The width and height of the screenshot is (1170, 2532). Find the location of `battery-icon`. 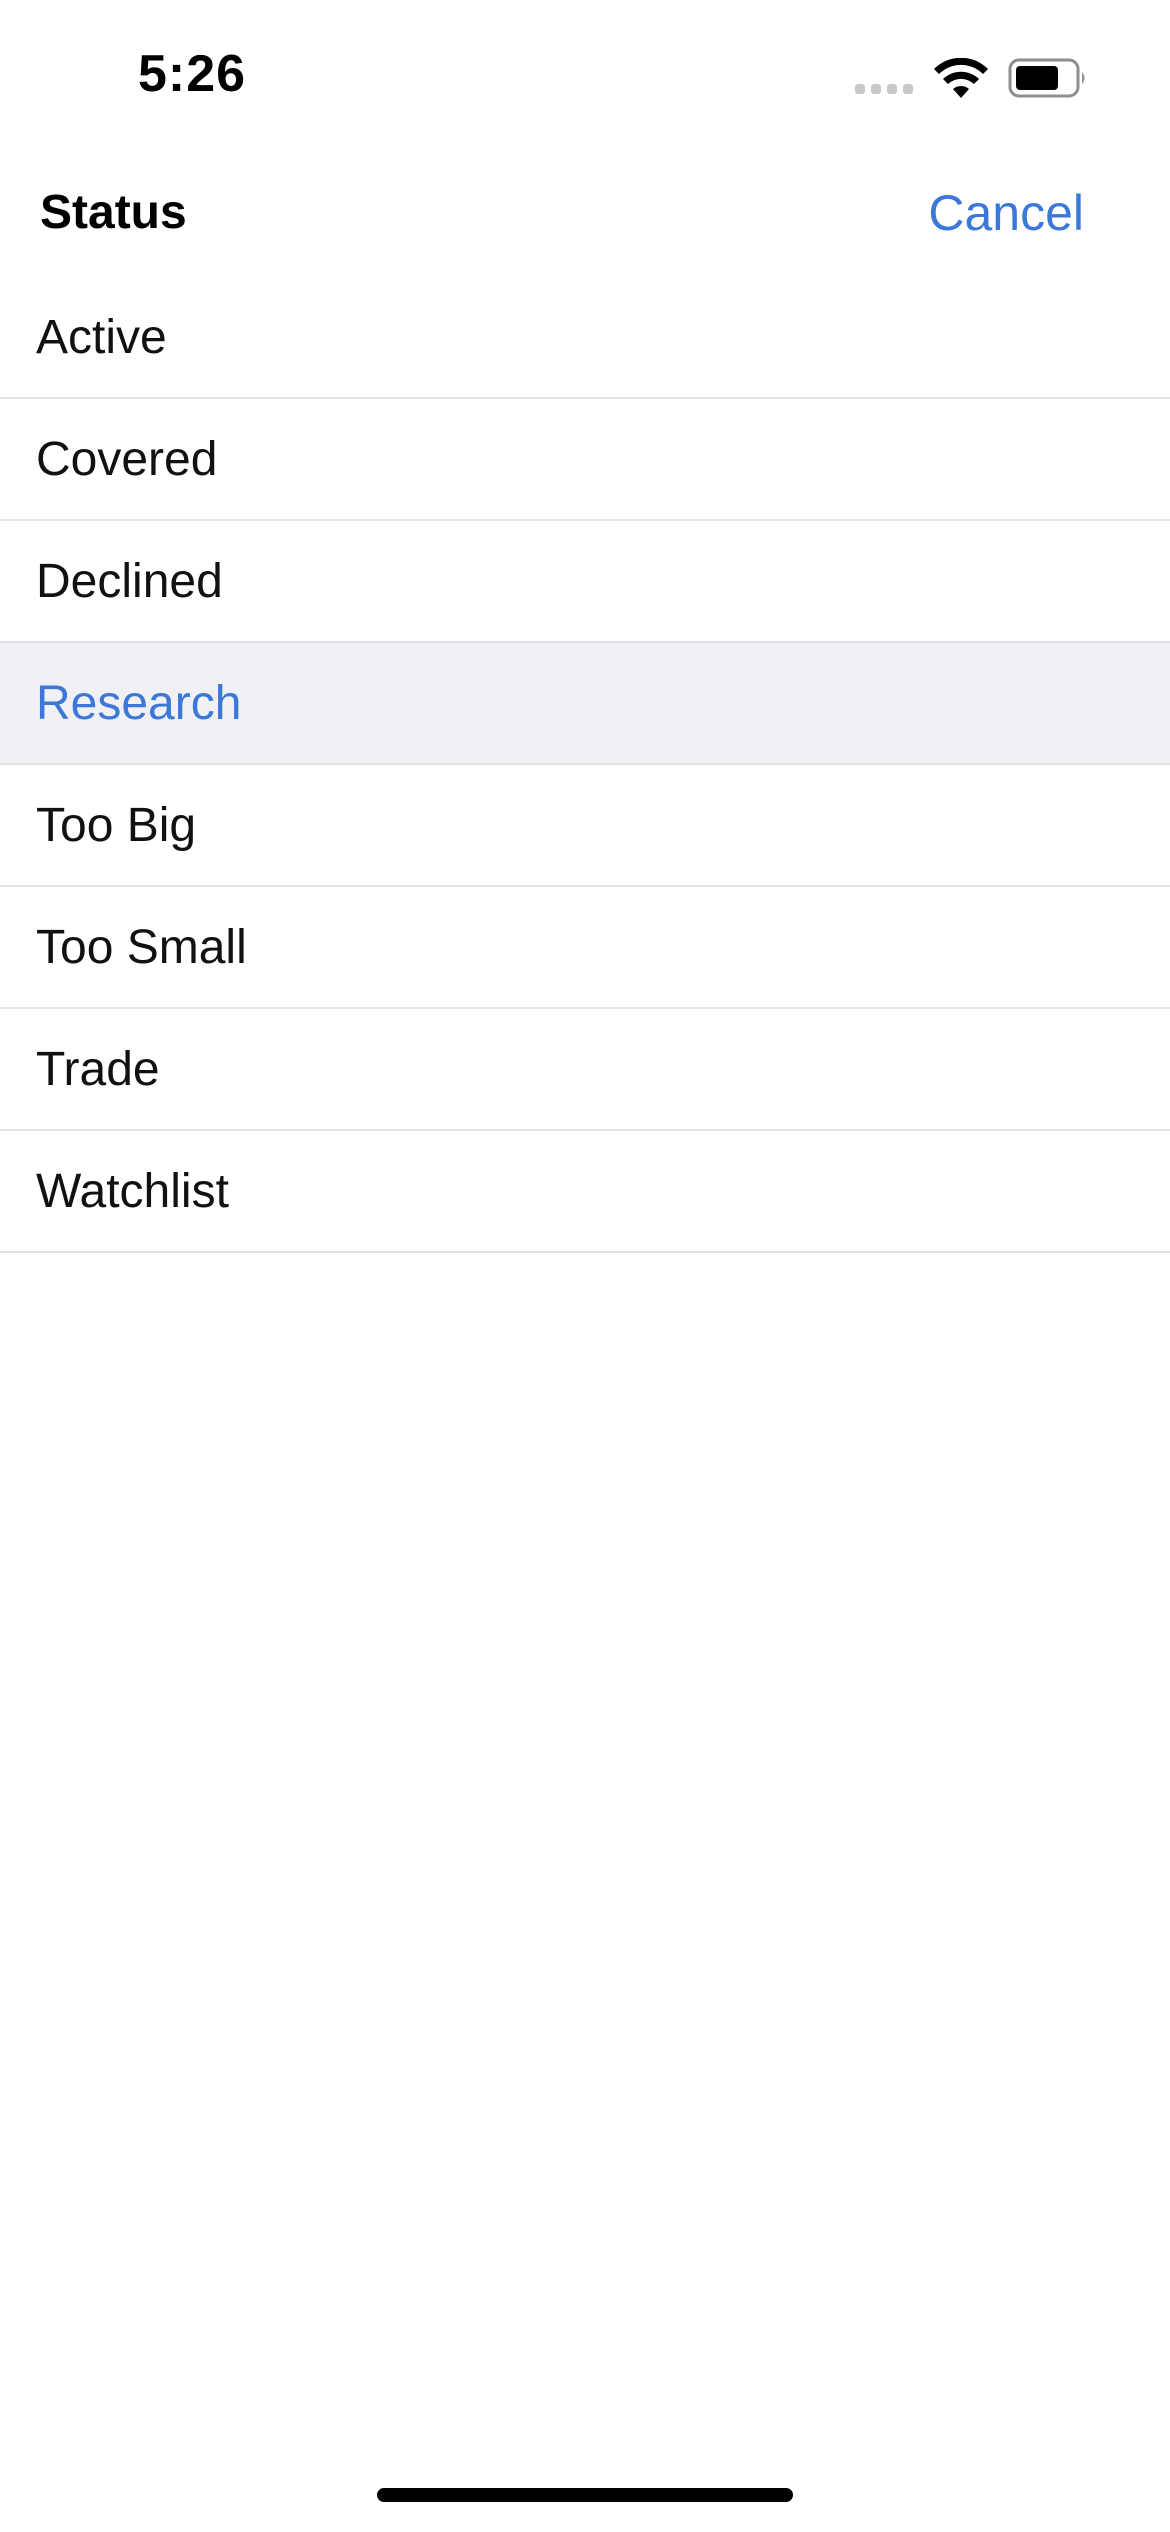

battery-icon is located at coordinates (1046, 78).